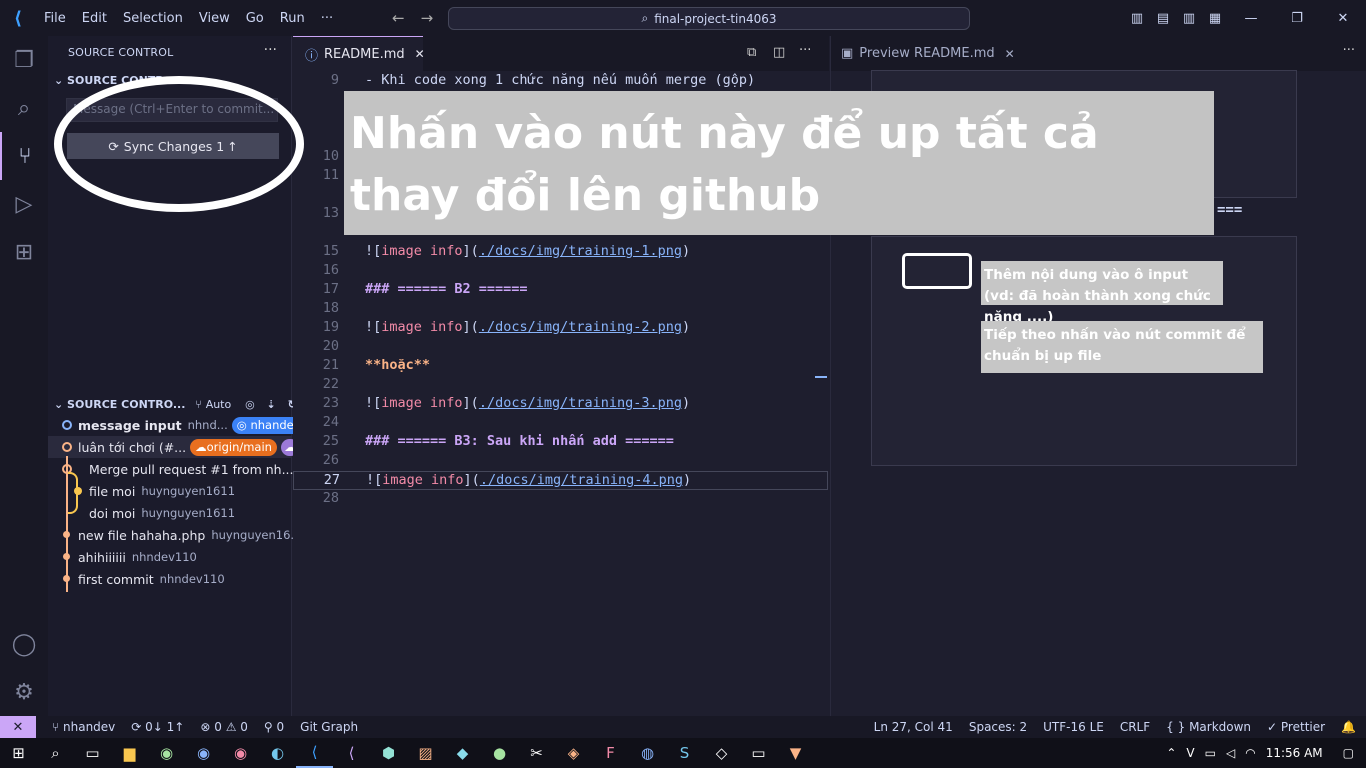 The height and width of the screenshot is (768, 1366). I want to click on branch-indicator: ⑂ nhandev, so click(83, 727).